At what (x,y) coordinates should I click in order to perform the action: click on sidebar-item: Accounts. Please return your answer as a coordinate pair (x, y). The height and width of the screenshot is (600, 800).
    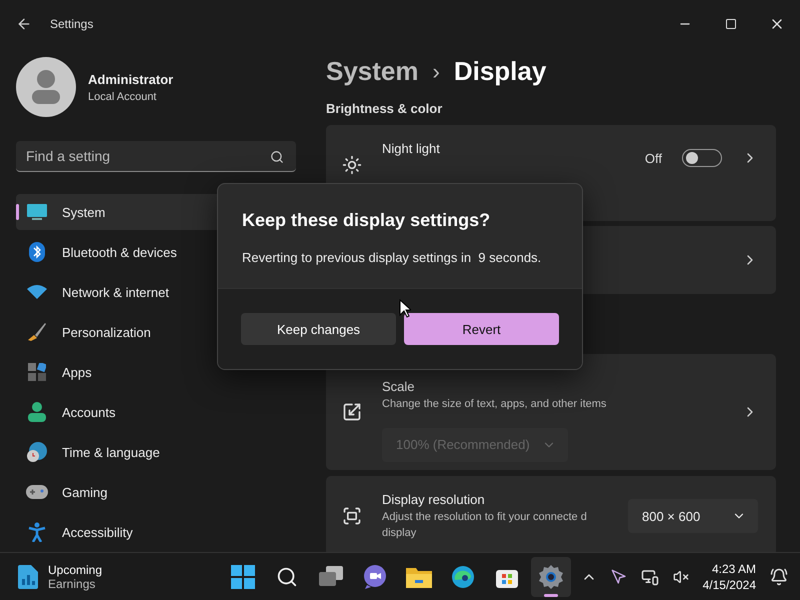
    Looking at the image, I should click on (156, 412).